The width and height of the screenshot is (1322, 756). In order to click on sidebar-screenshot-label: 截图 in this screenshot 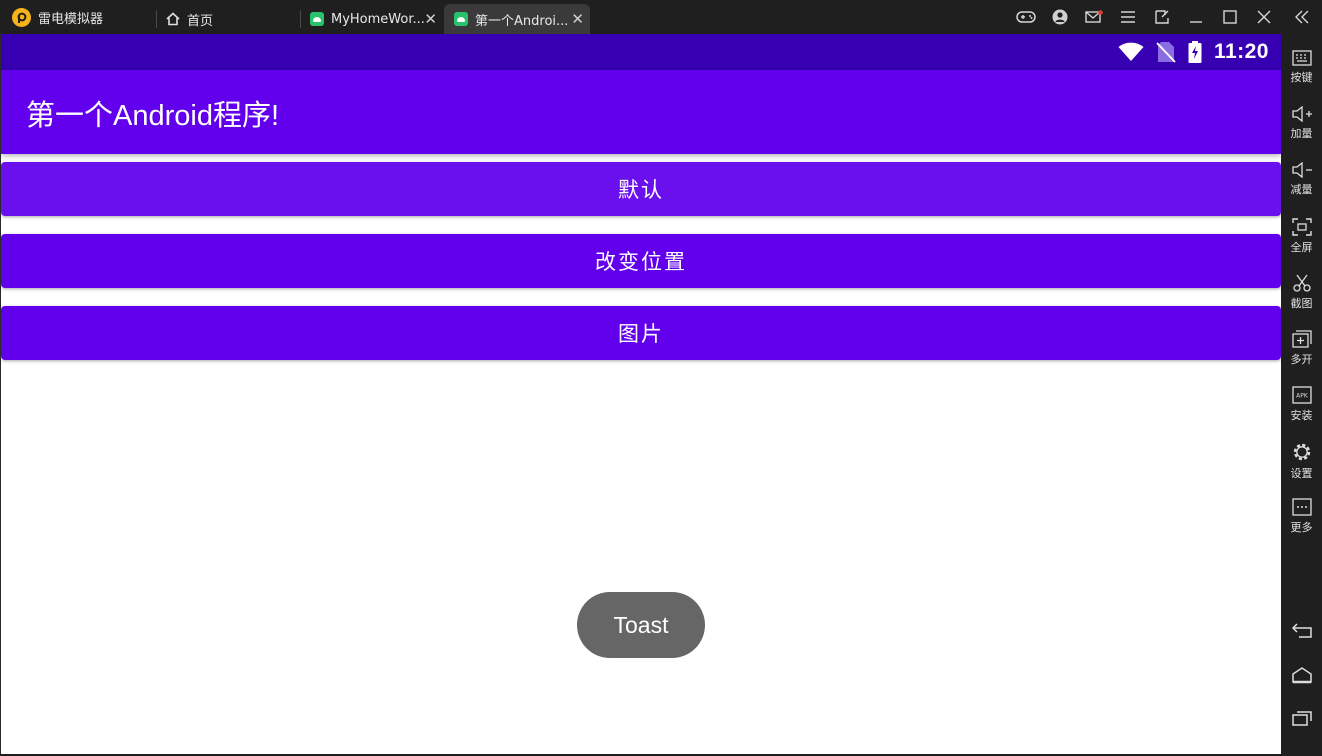, I will do `click(1301, 303)`.